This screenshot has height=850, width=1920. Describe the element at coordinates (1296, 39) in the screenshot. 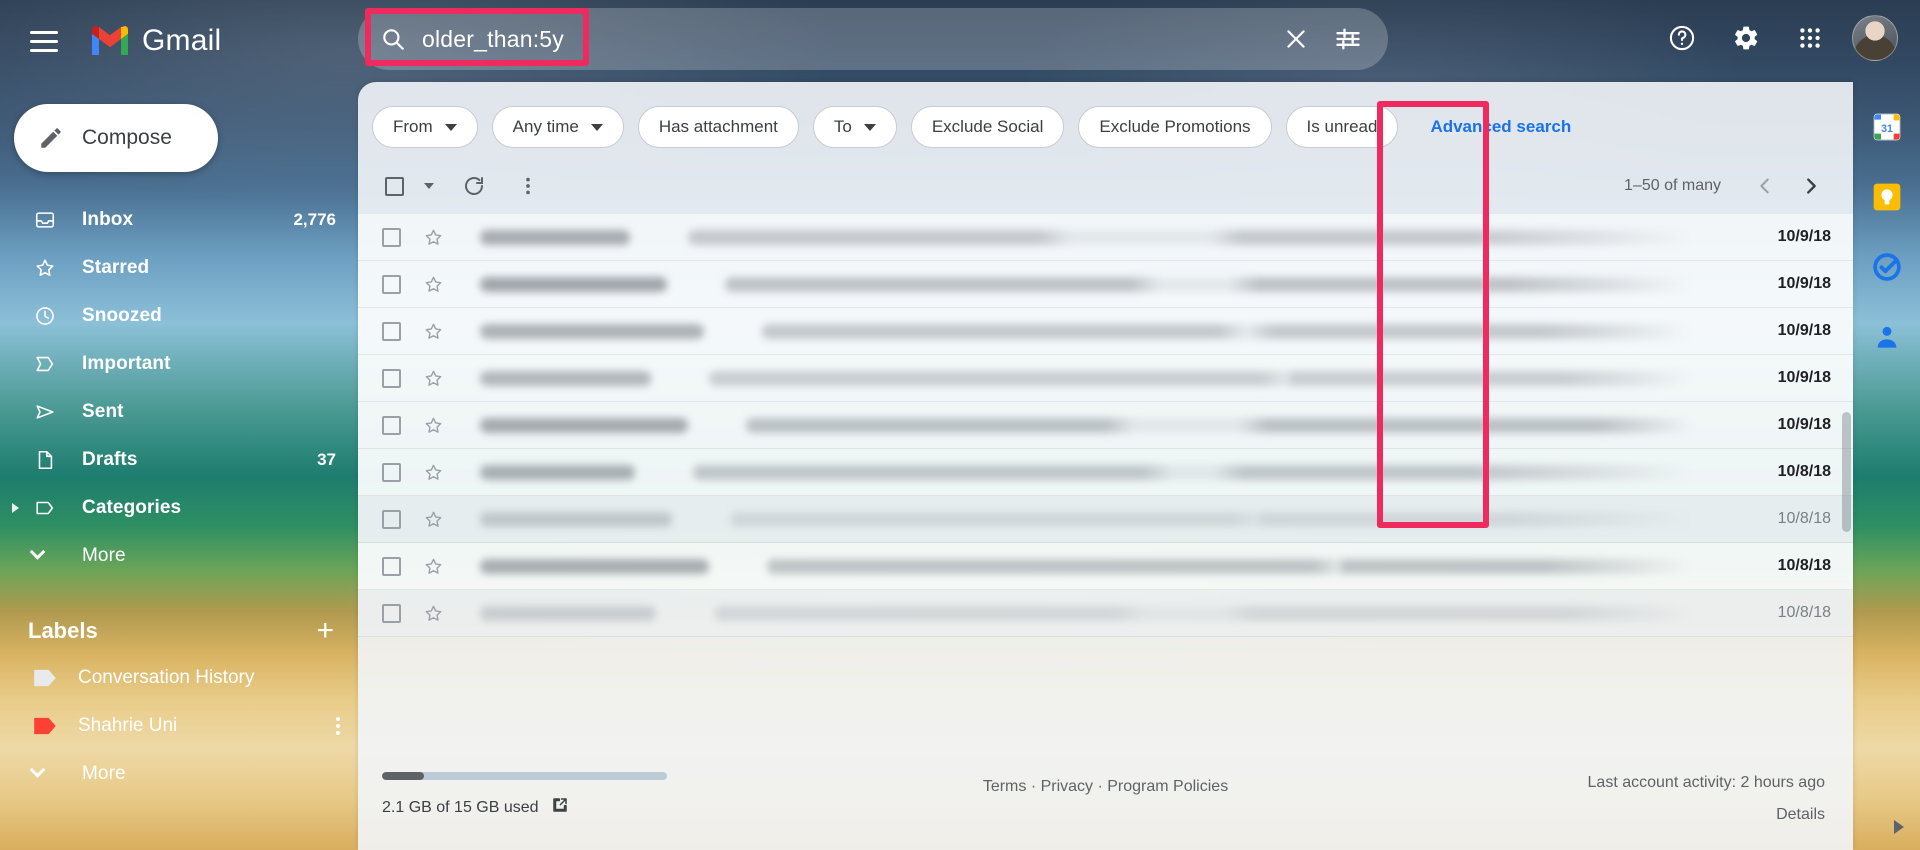

I see `close-icon` at that location.